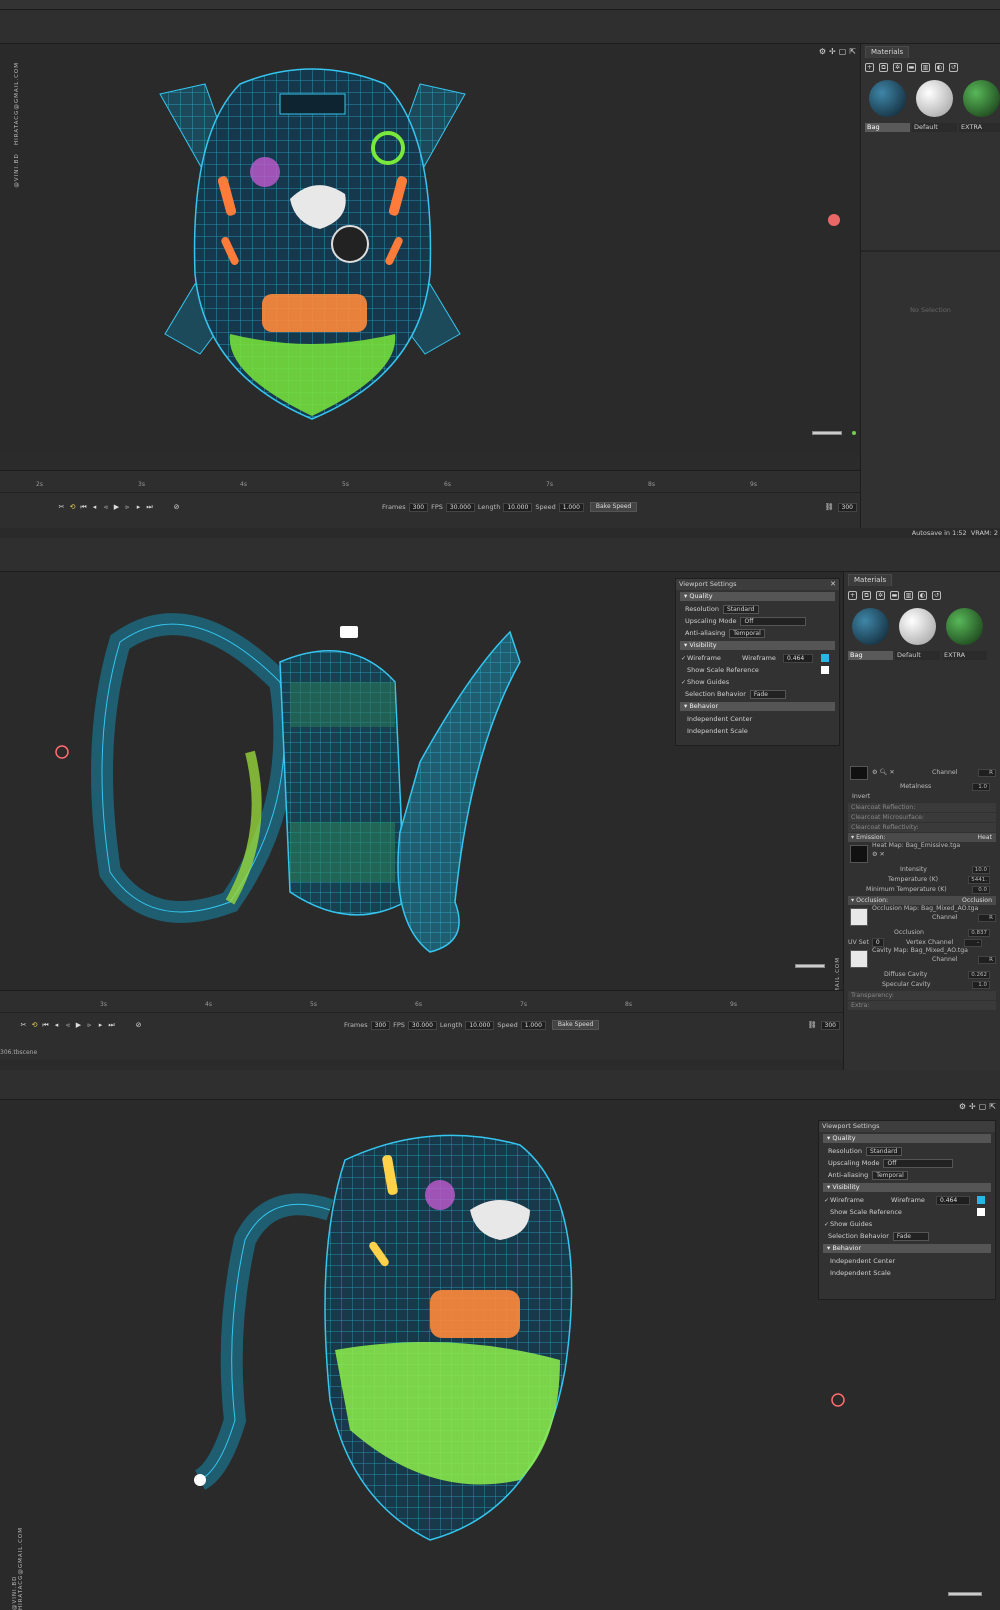  What do you see at coordinates (987, 918) in the screenshot?
I see `occlusion-channel-select: R` at bounding box center [987, 918].